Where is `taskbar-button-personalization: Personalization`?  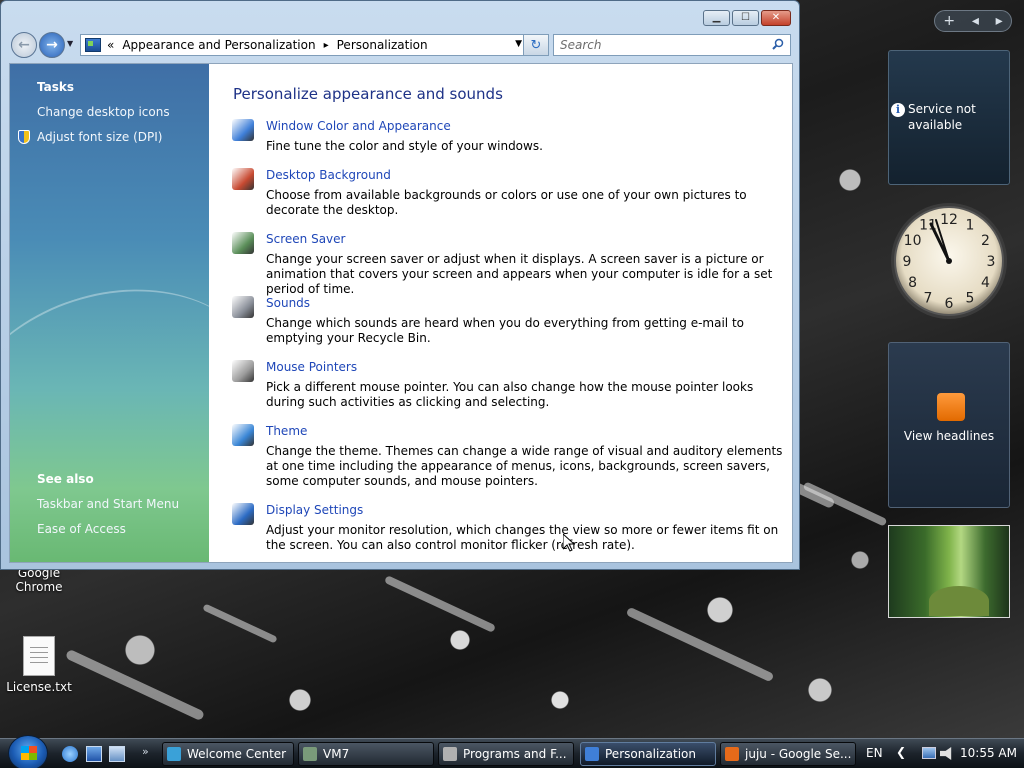
taskbar-button-personalization: Personalization is located at coordinates (648, 754).